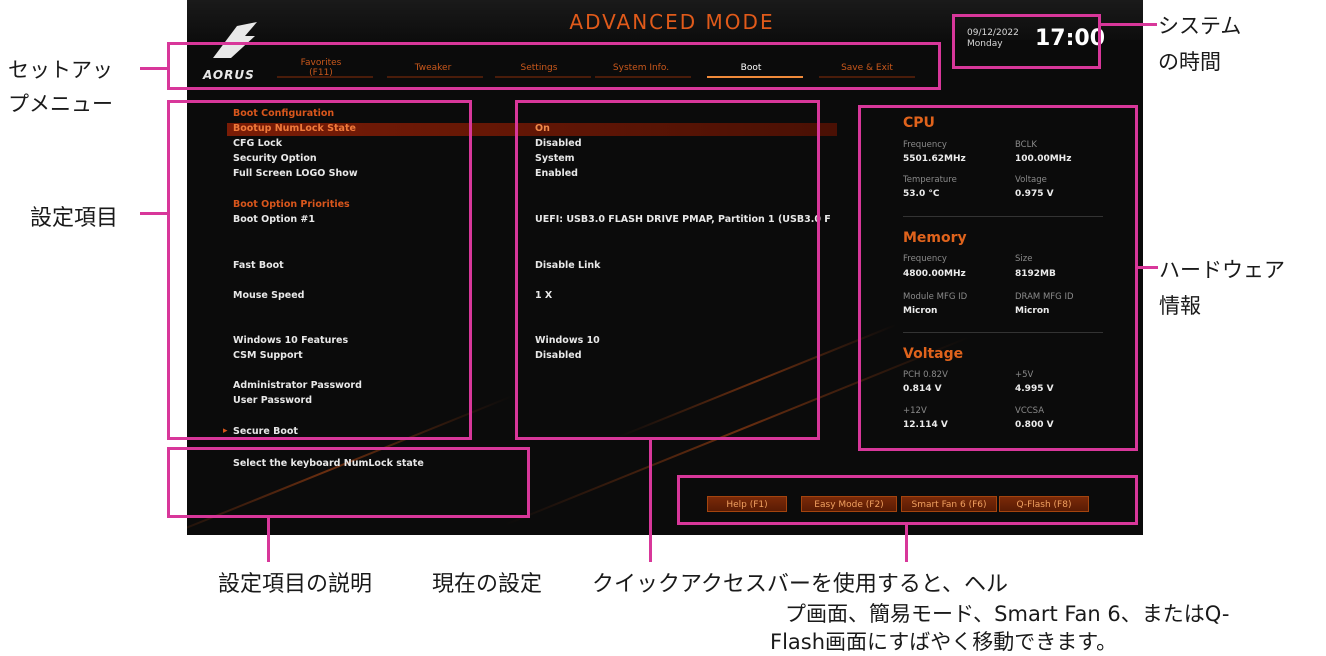 This screenshot has width=1326, height=656. Describe the element at coordinates (74, 218) in the screenshot. I see `label-settings-items: 設定項目` at that location.